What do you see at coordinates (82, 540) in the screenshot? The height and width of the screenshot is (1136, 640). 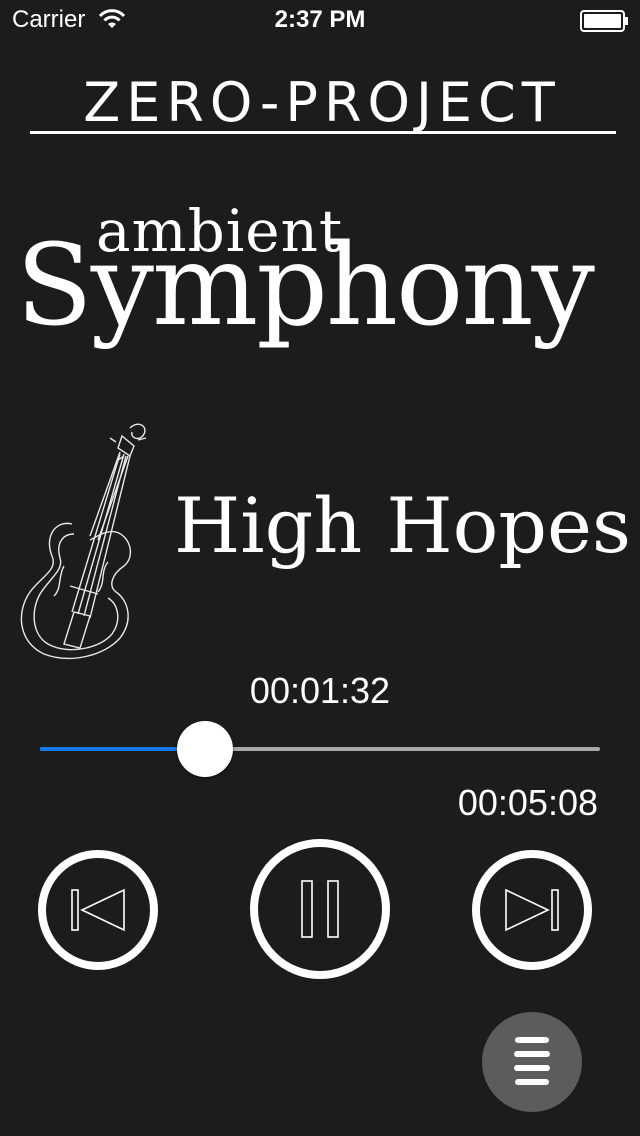 I see `violin-icon` at bounding box center [82, 540].